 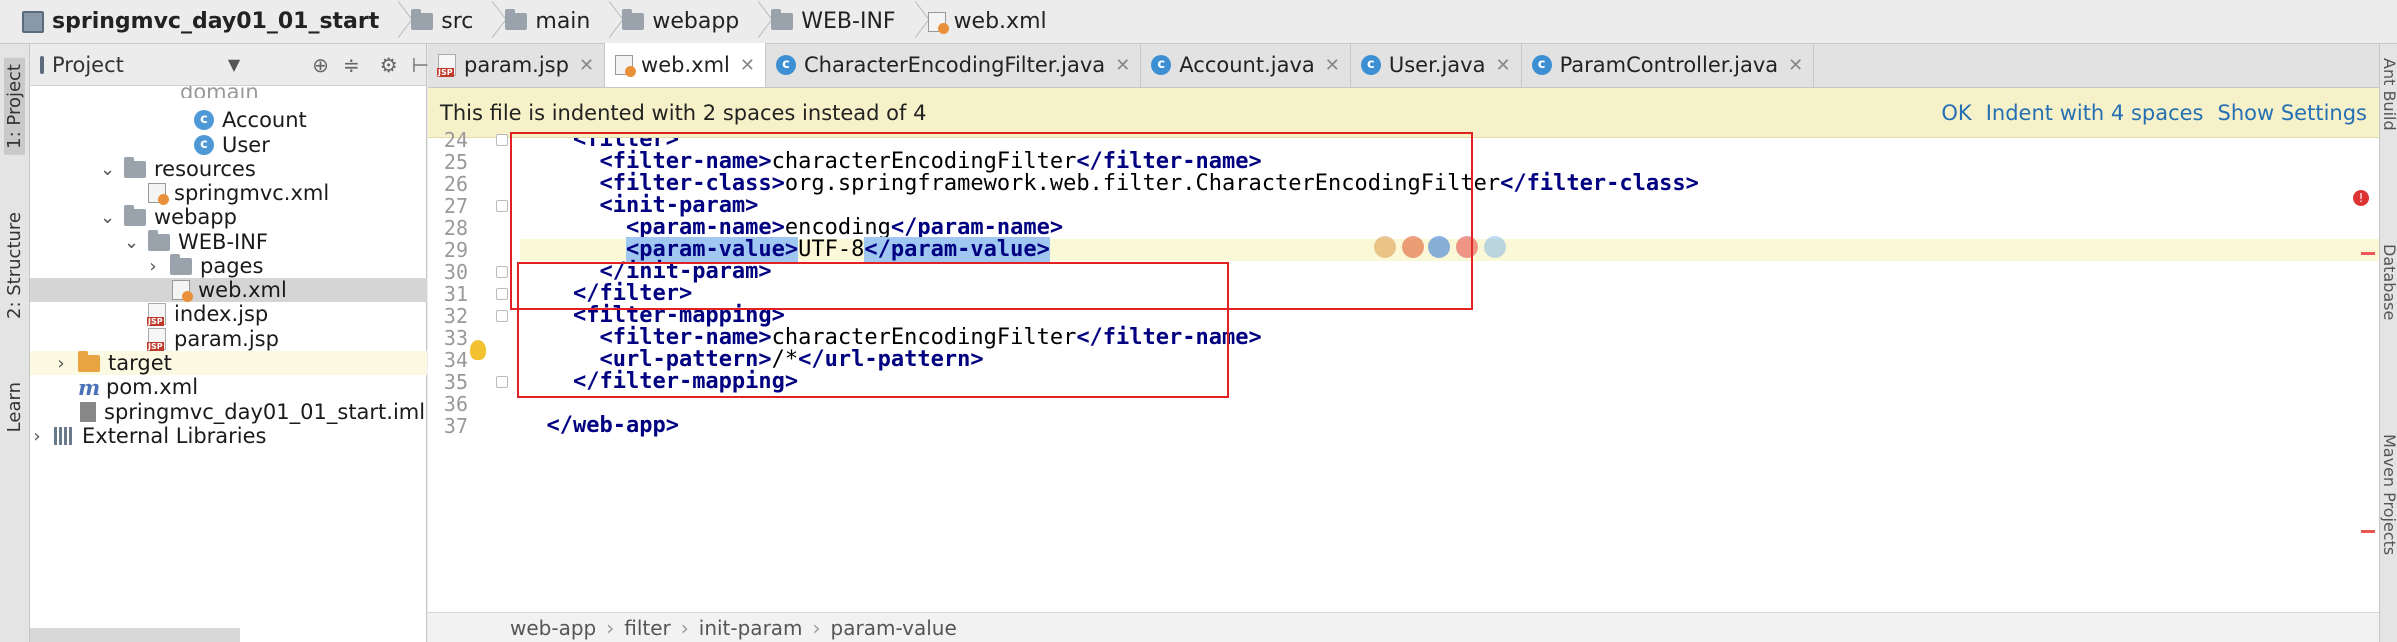 I want to click on tree-item-resources: ⌄ resources, so click(x=143, y=168).